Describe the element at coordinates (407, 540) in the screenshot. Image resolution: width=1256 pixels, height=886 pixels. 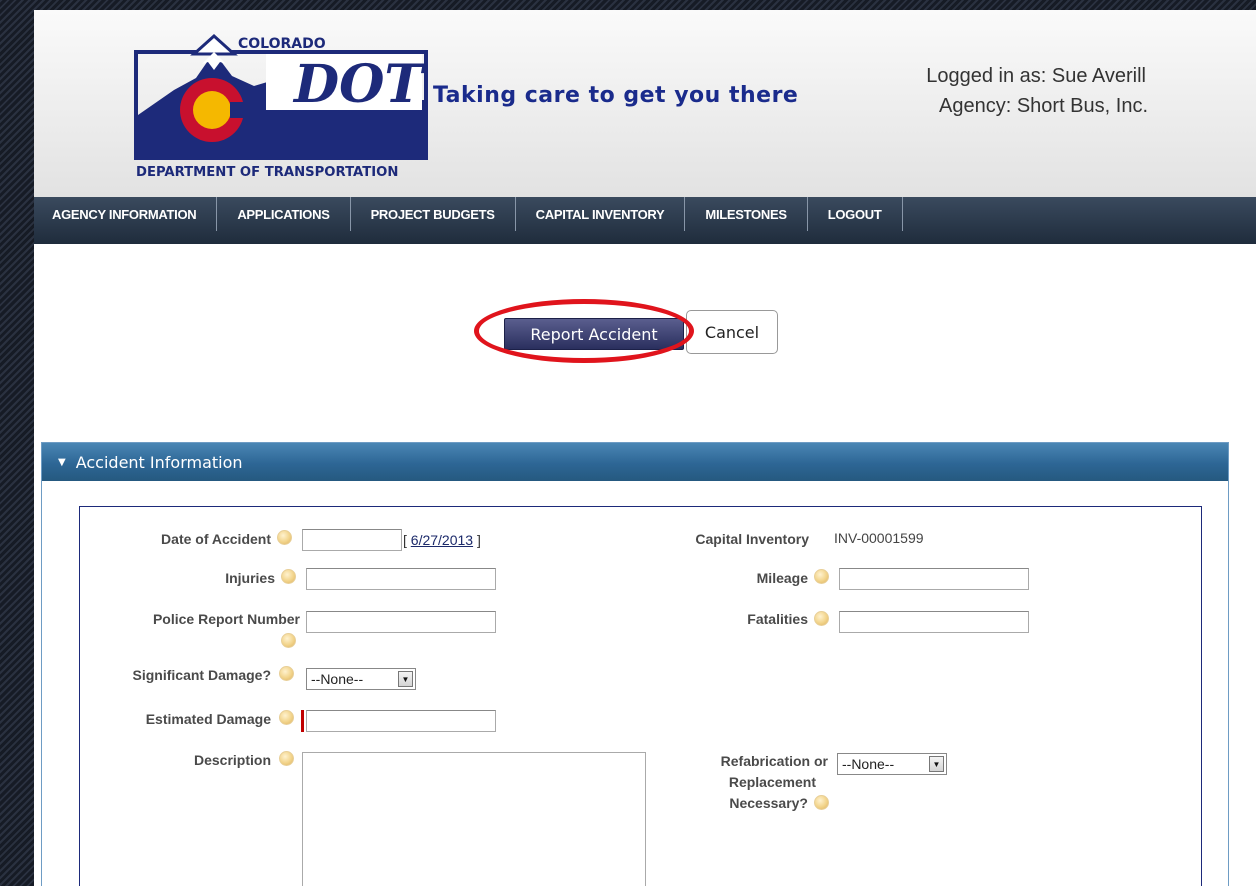
I see `bracket-open: [` at that location.